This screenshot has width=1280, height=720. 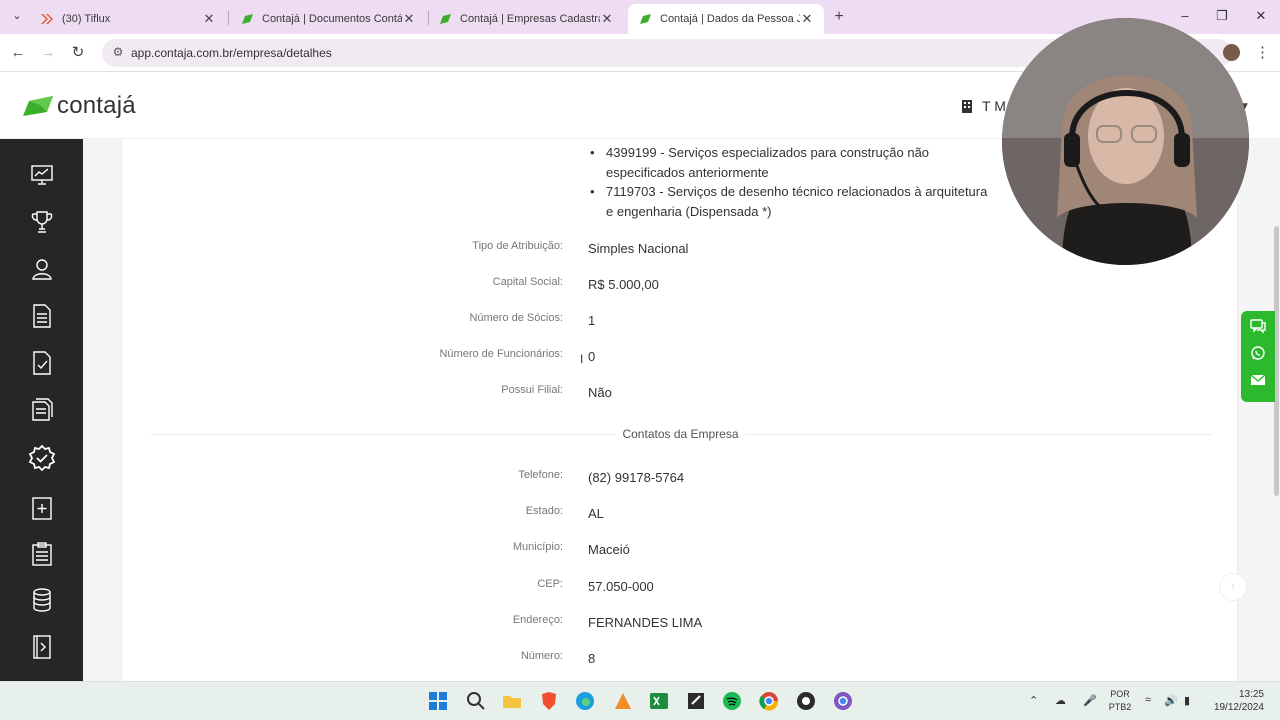 What do you see at coordinates (1262, 52) in the screenshot?
I see `browser-menu-icon: ⋮` at bounding box center [1262, 52].